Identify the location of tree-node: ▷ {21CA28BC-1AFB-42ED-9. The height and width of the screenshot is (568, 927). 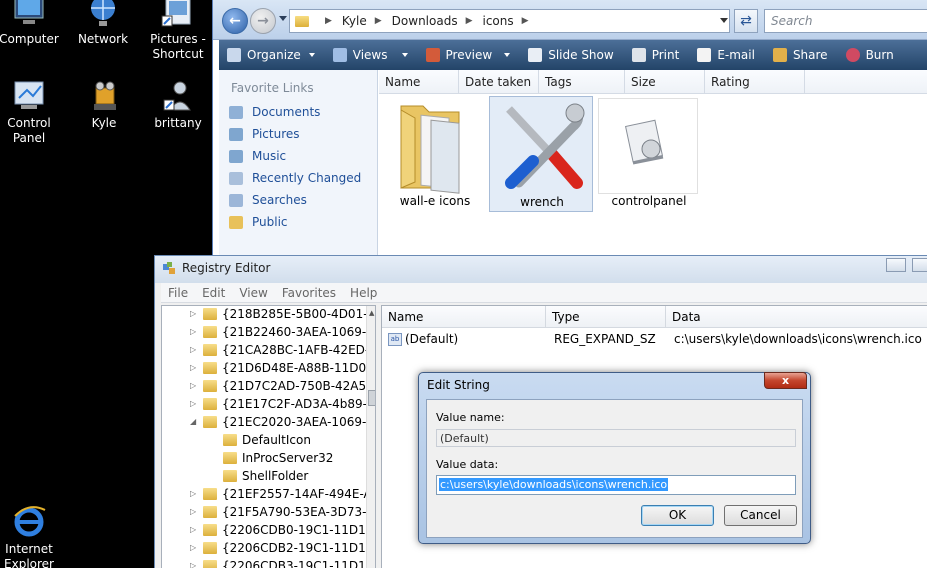
(282, 350).